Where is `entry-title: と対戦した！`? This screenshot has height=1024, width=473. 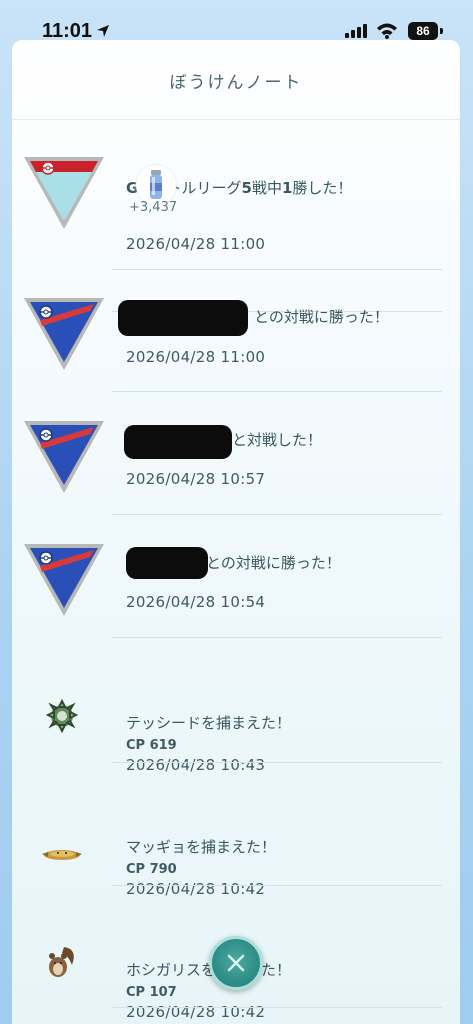
entry-title: と対戦した！ is located at coordinates (277, 440).